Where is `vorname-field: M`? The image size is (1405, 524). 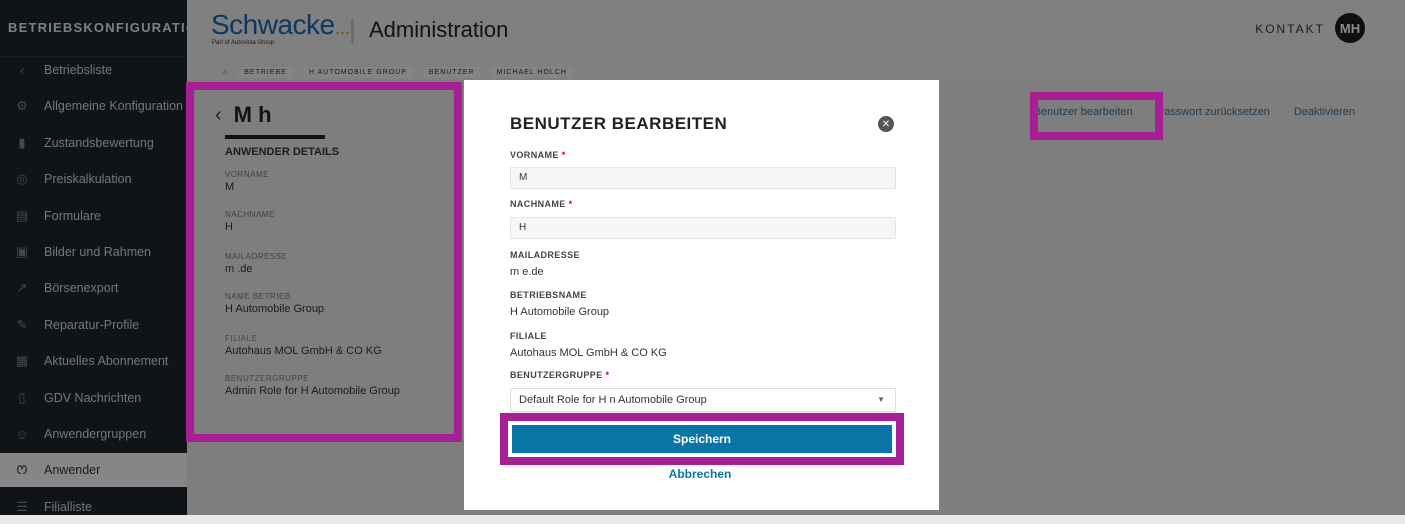 vorname-field: M is located at coordinates (703, 178).